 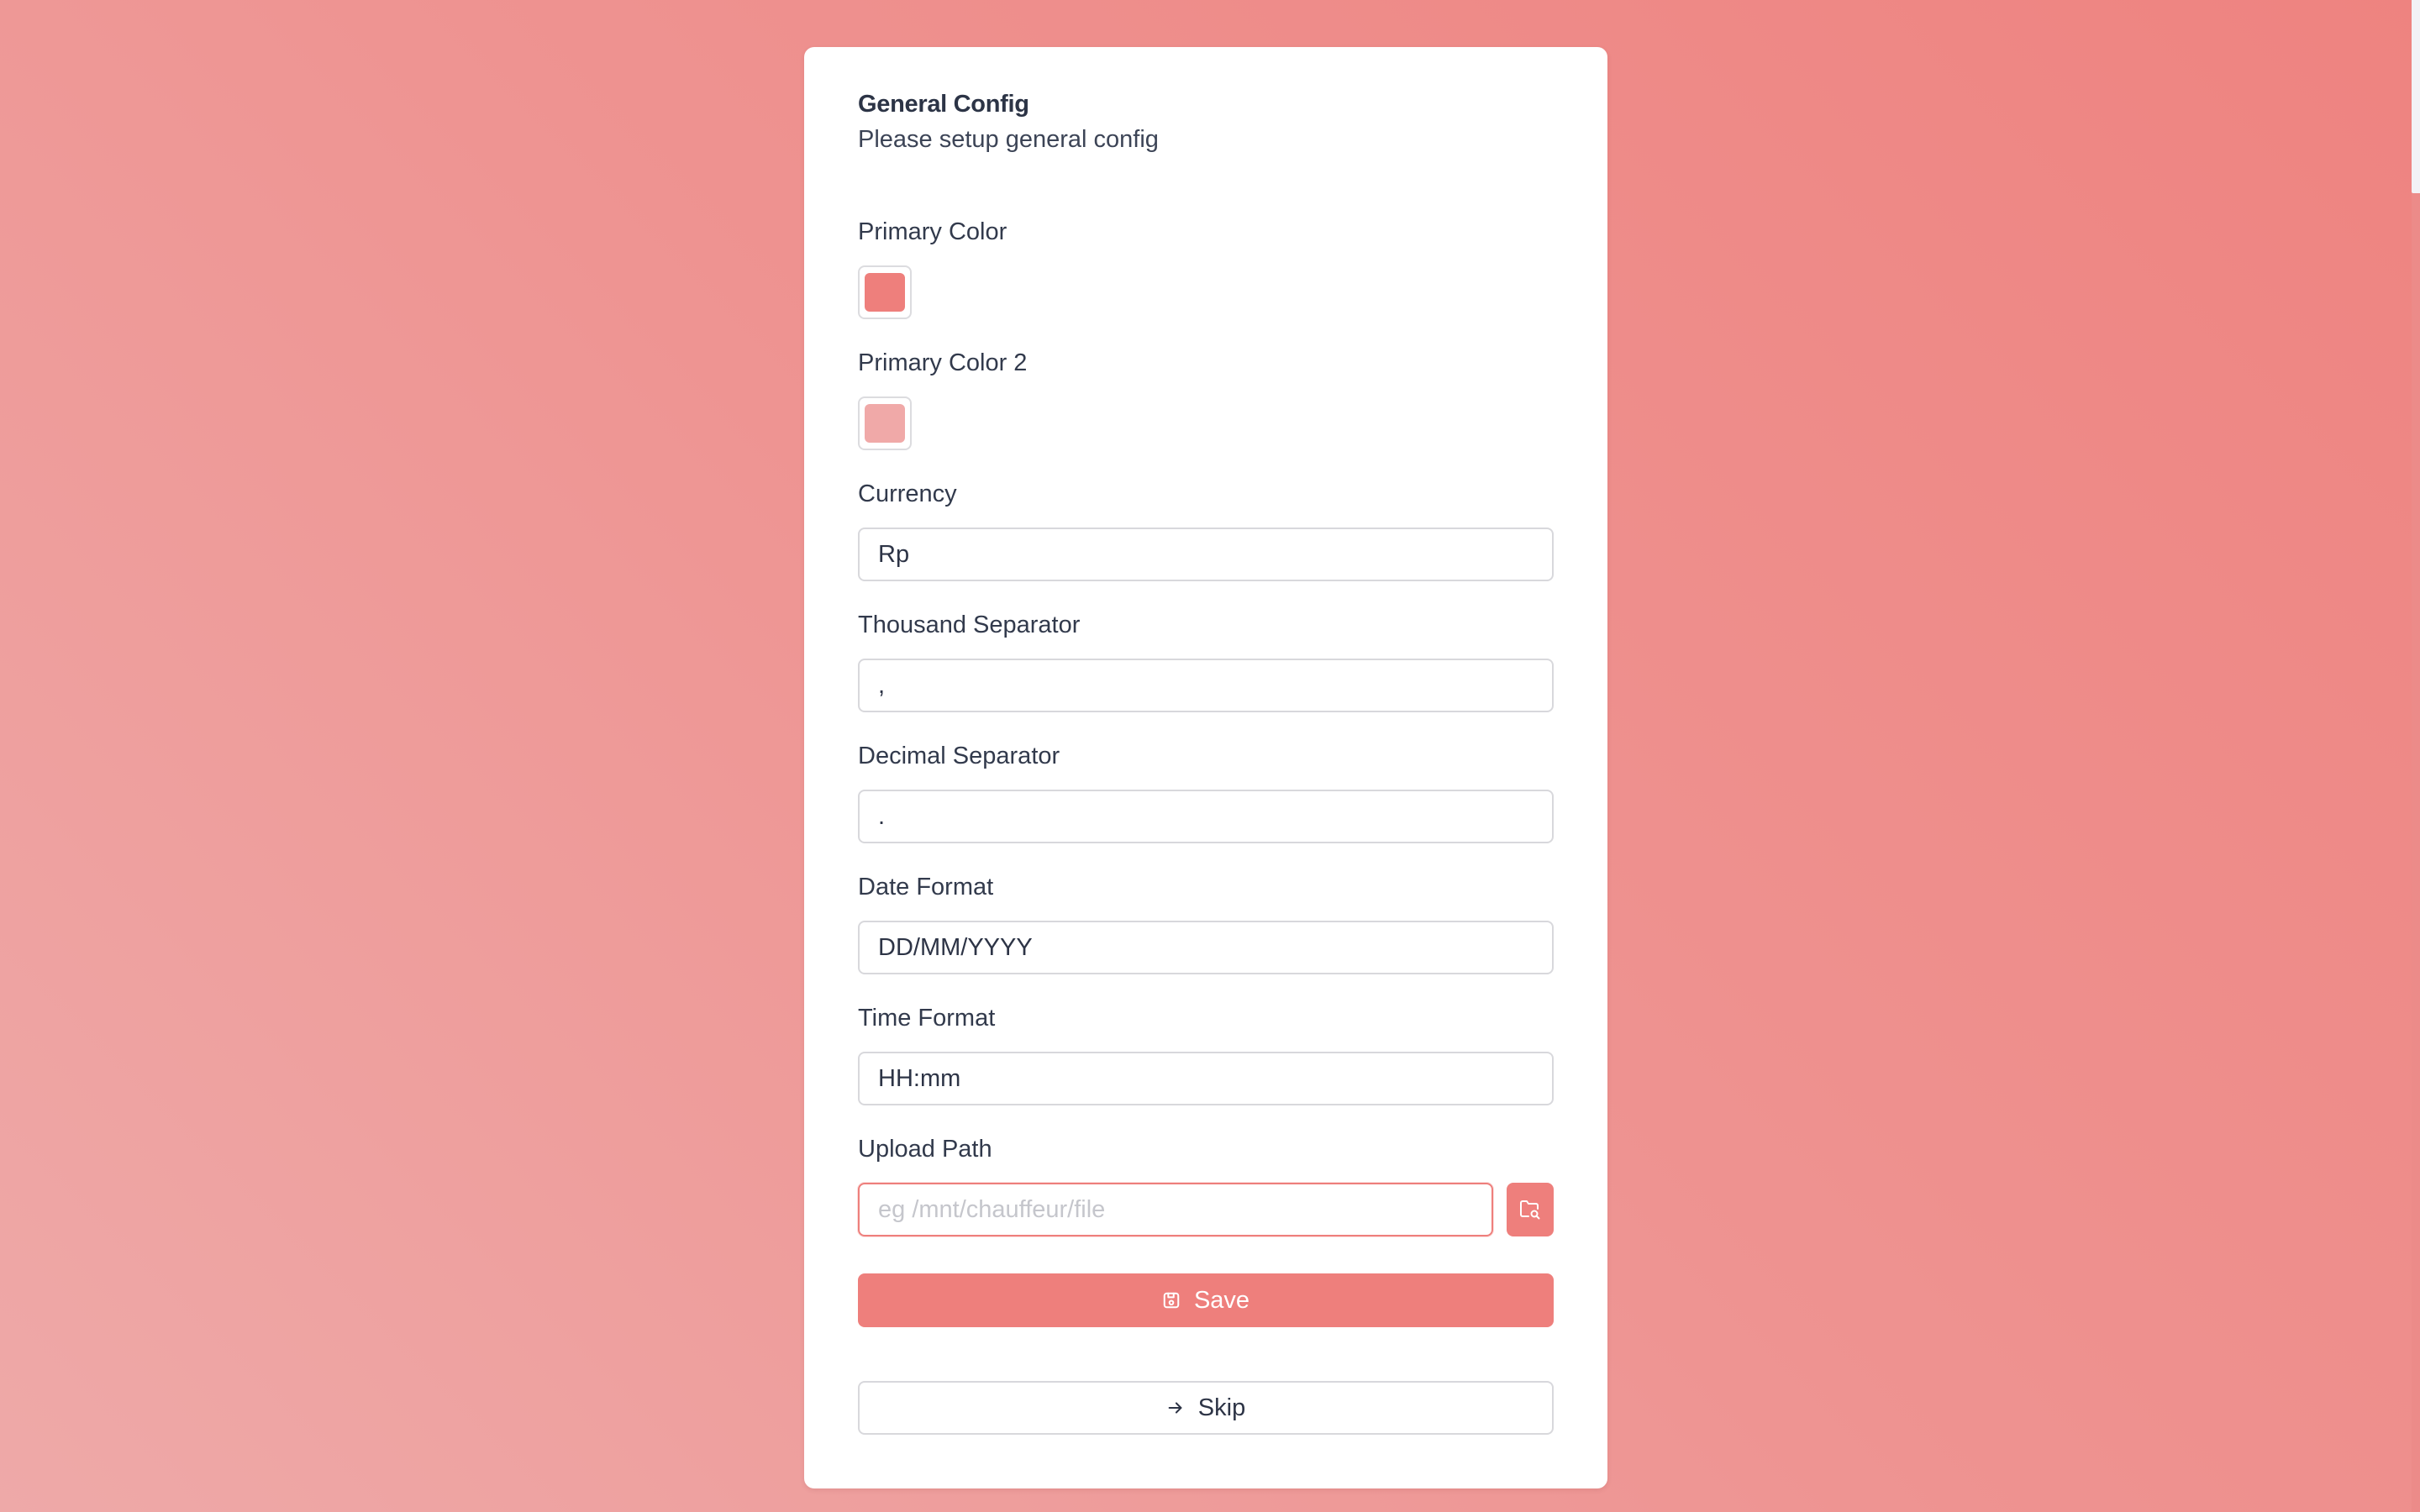 I want to click on decimal-separator-label: Decimal Separator, so click(x=959, y=756).